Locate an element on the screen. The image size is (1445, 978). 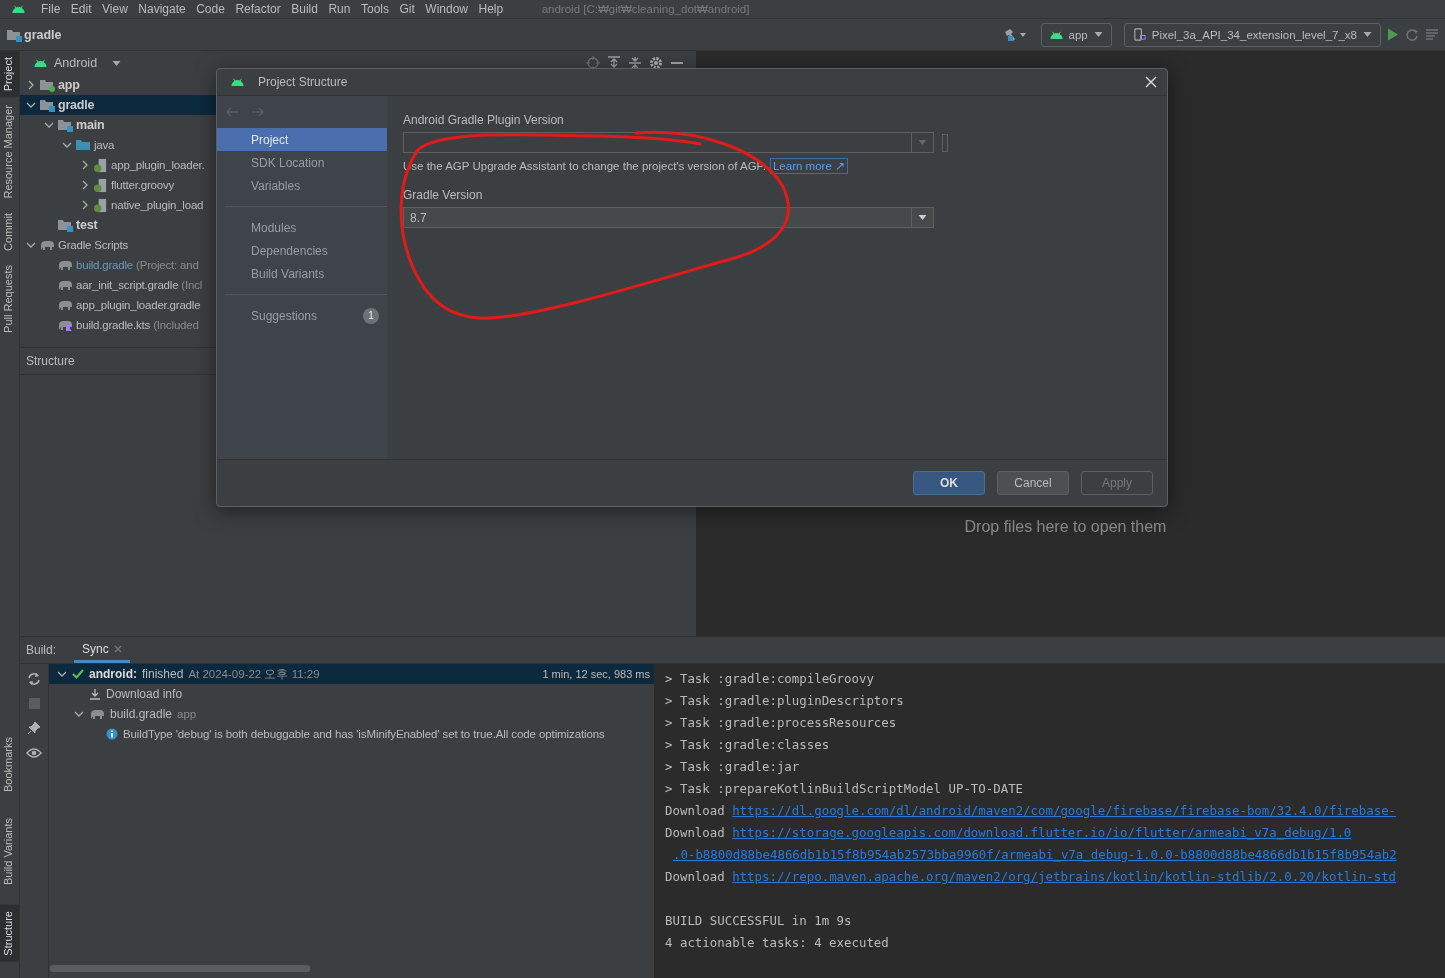
tree-item-label: app_plugin_loader. is located at coordinates (158, 165).